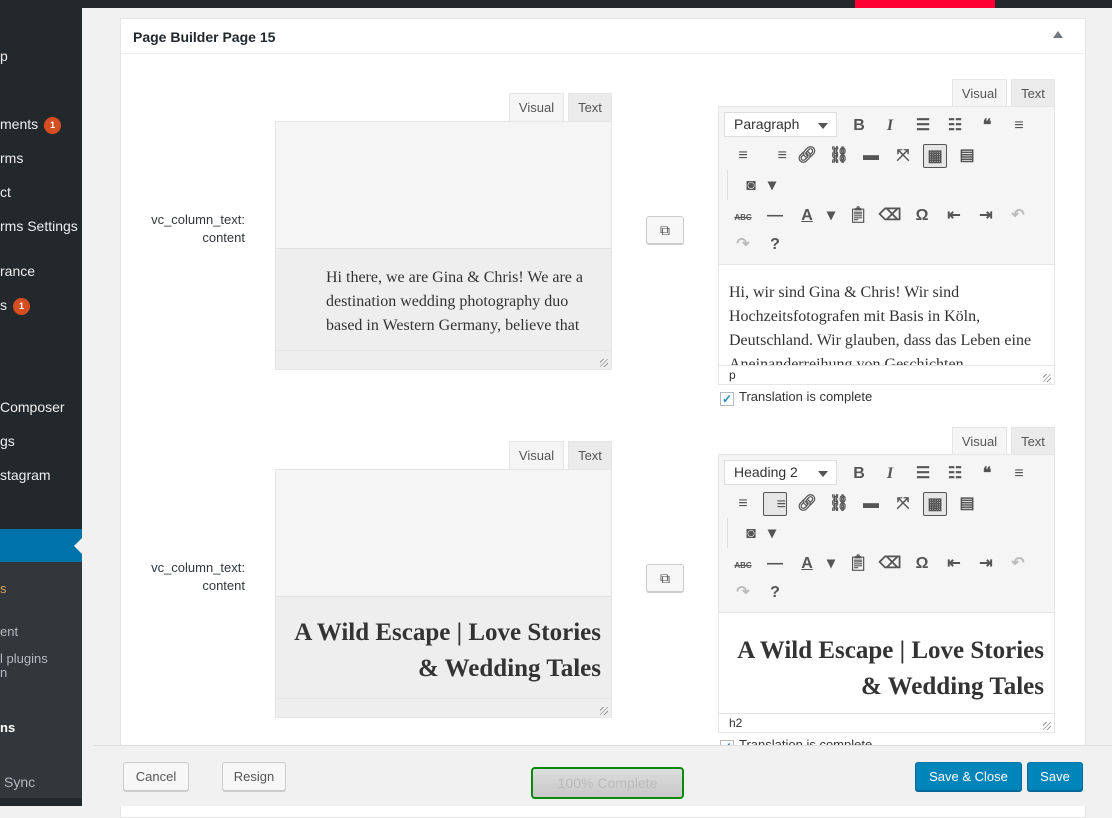 This screenshot has height=818, width=1112. What do you see at coordinates (796, 397) in the screenshot?
I see `translation-complete-checkbox: ✓ Translation is complete` at bounding box center [796, 397].